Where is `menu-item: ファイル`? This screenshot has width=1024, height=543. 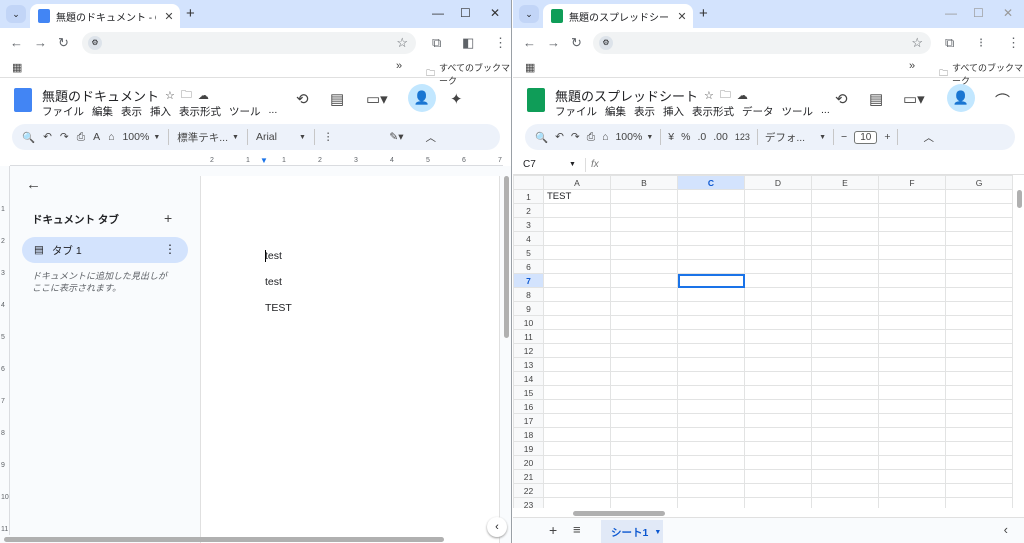
menu-item: ファイル is located at coordinates (63, 111).